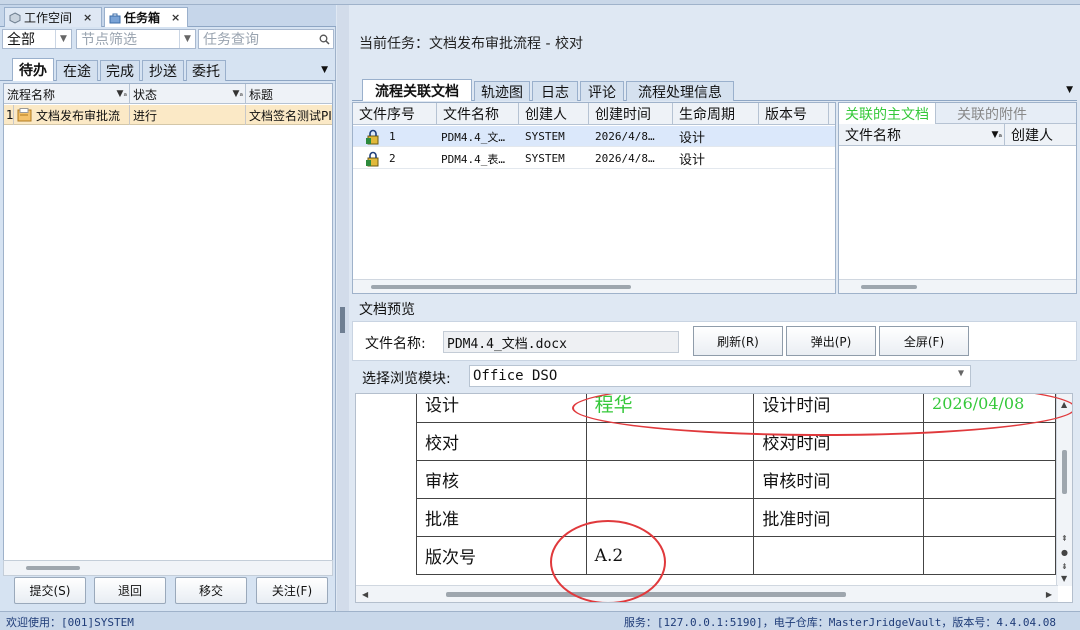  What do you see at coordinates (290, 94) in the screenshot?
I see `column-header: 标题` at bounding box center [290, 94].